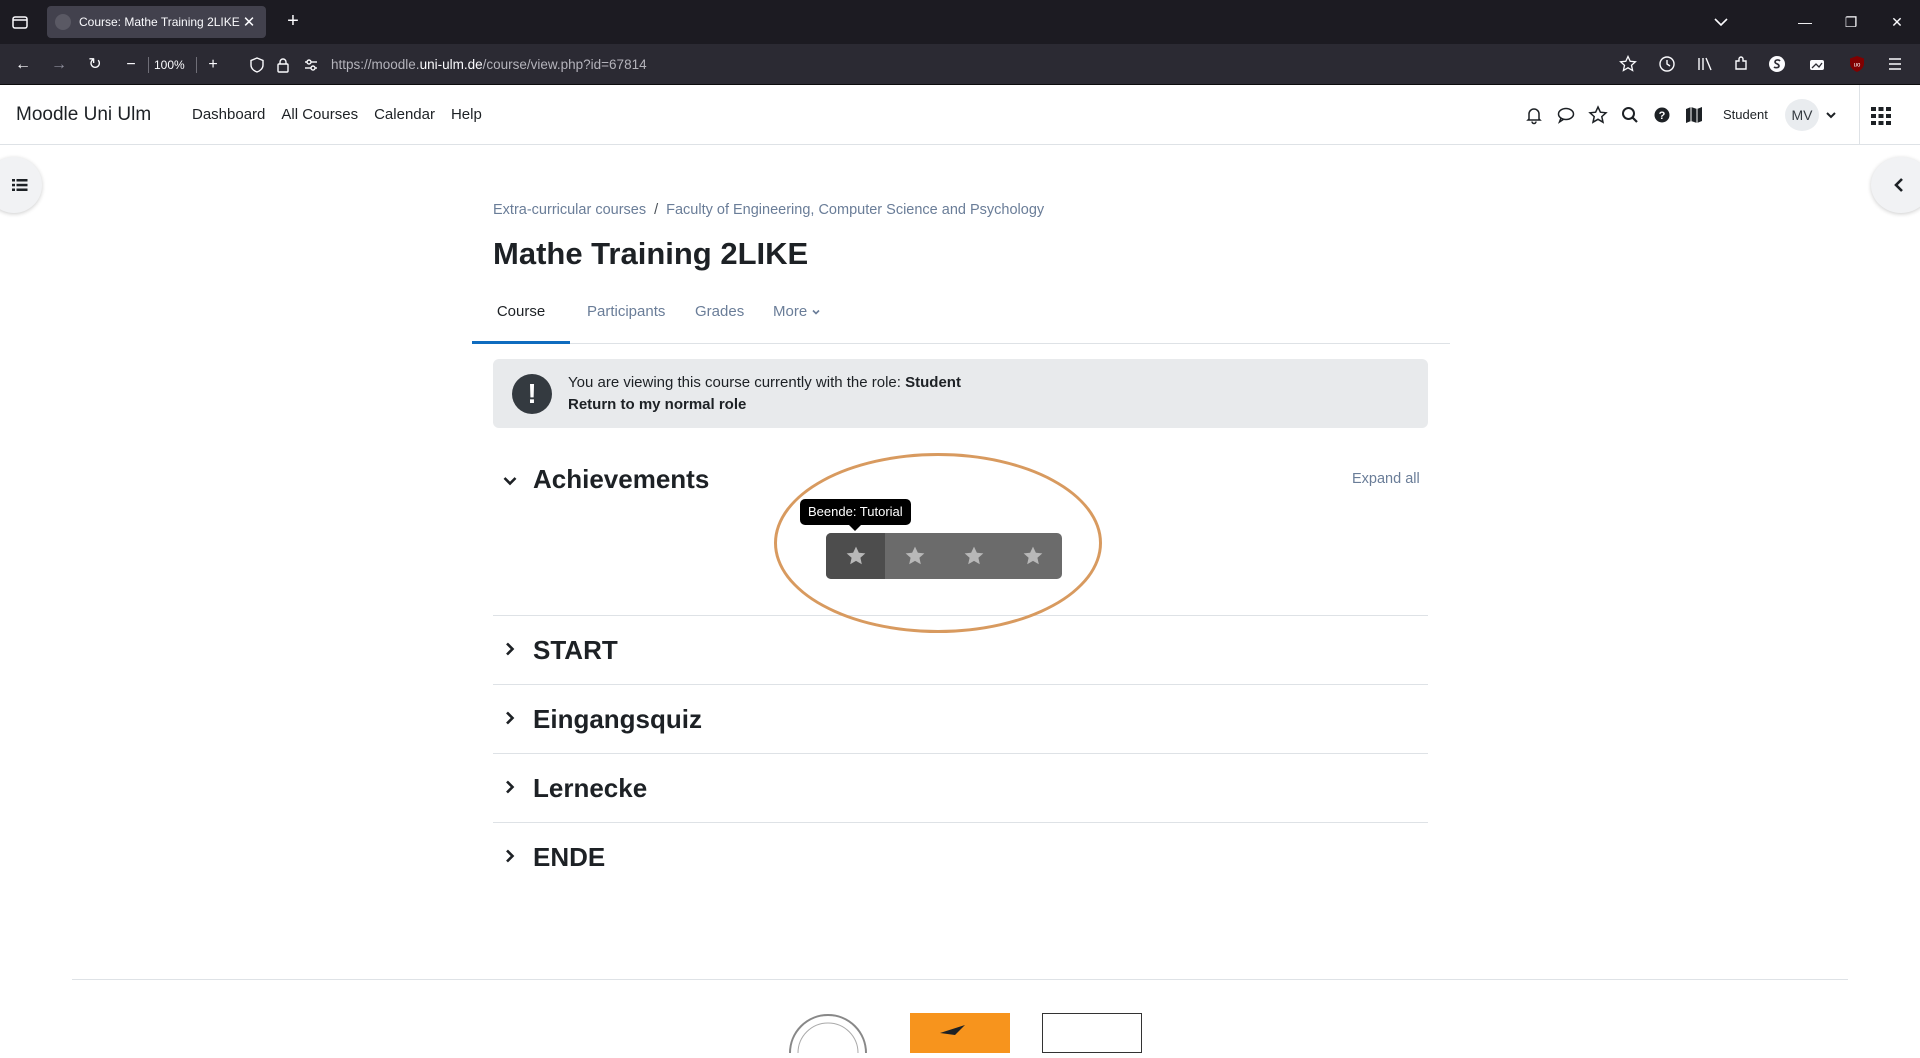  I want to click on nav-dashboard: Dashboard, so click(228, 115).